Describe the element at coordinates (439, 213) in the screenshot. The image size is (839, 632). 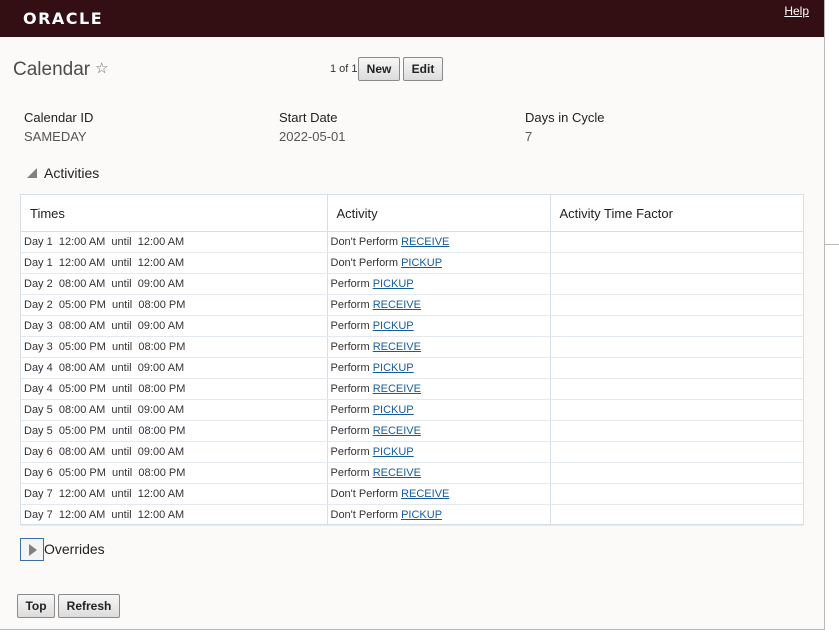
I see `column-header-activity: Activity` at that location.